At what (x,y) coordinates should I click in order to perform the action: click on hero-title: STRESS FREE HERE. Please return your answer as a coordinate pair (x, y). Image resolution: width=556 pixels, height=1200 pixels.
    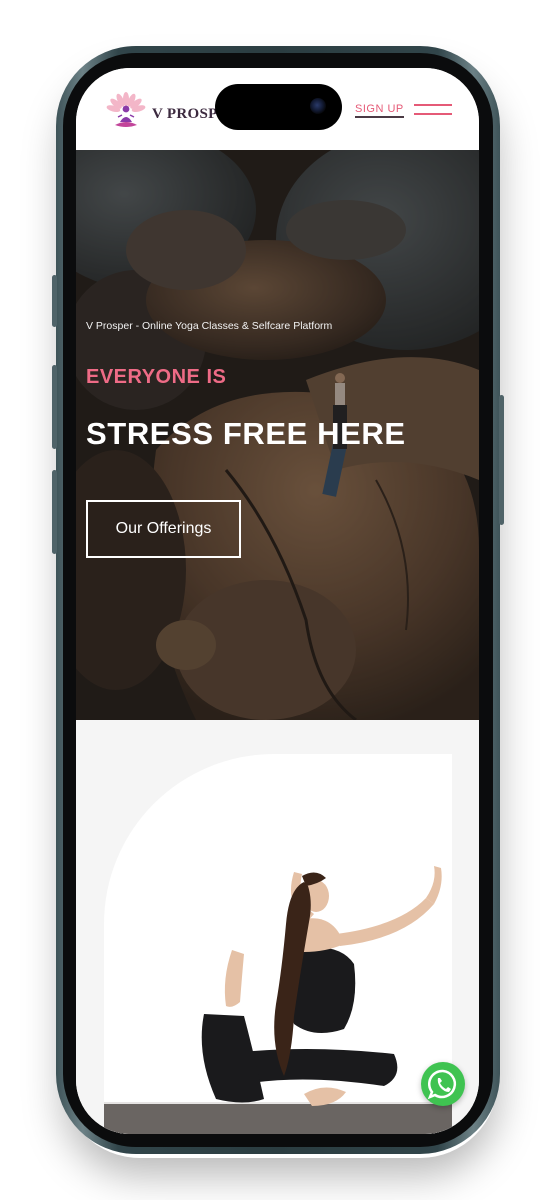
    Looking at the image, I should click on (246, 433).